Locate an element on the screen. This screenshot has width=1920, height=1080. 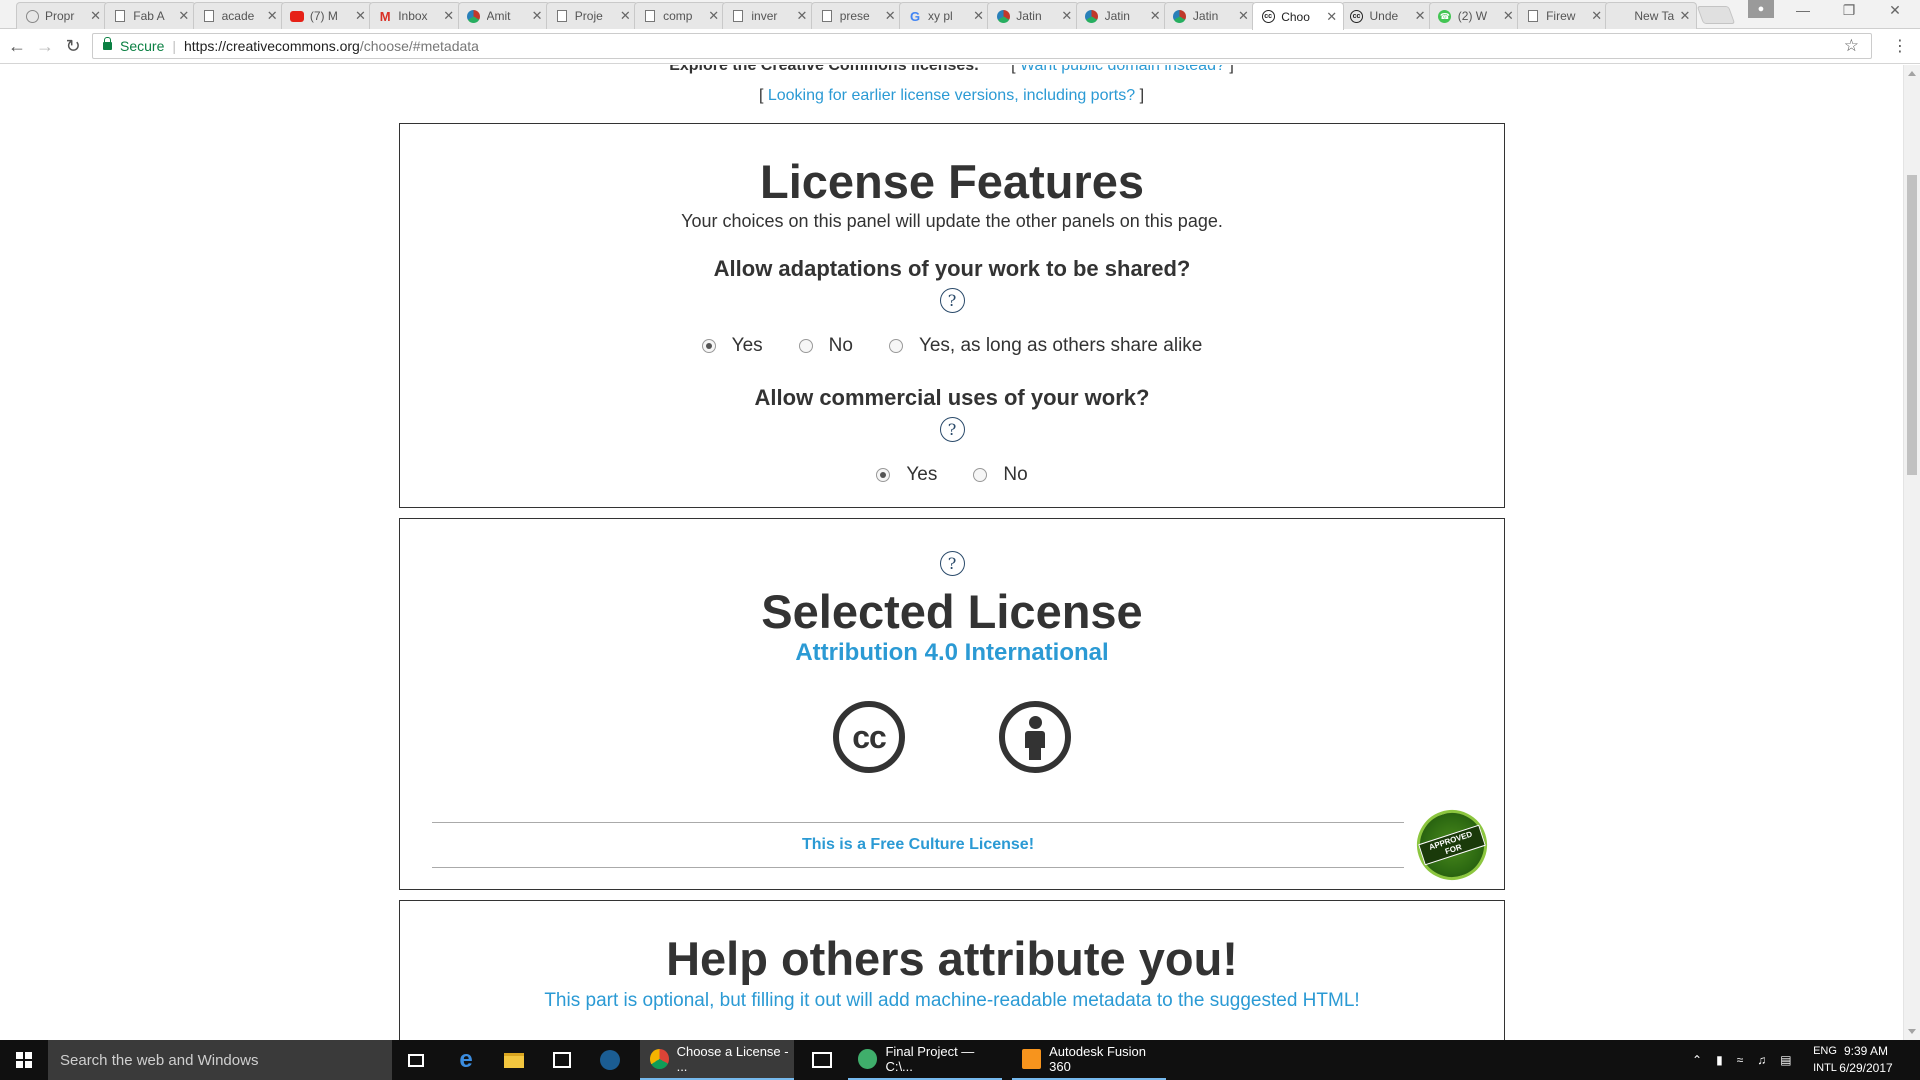
ph-icon is located at coordinates (32, 16).